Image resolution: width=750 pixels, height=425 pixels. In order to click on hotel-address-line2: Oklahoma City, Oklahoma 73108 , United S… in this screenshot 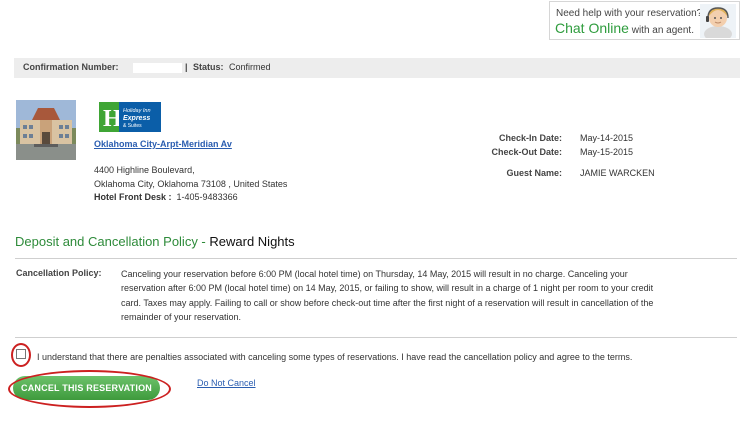, I will do `click(191, 184)`.